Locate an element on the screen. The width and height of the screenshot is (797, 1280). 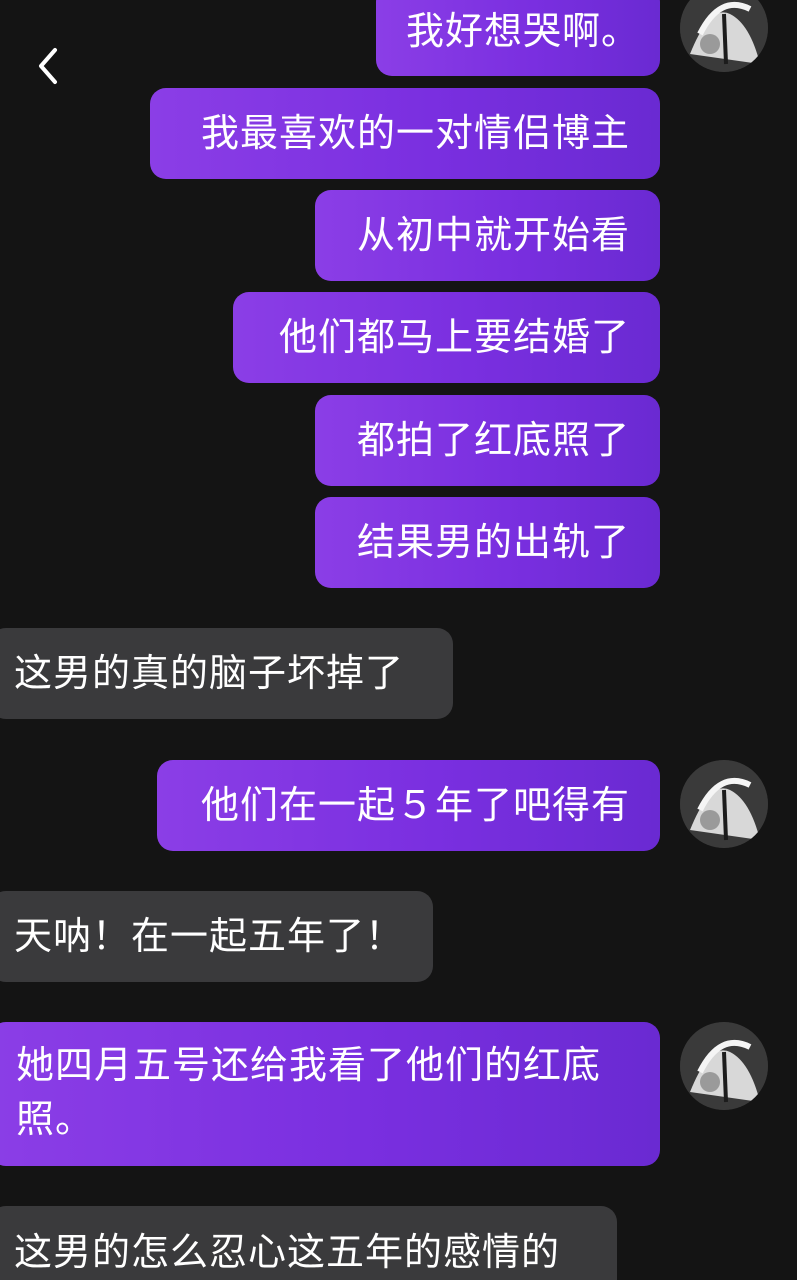
message-bubble-outgoing: 他们在一起５年了吧得有 is located at coordinates (408, 805).